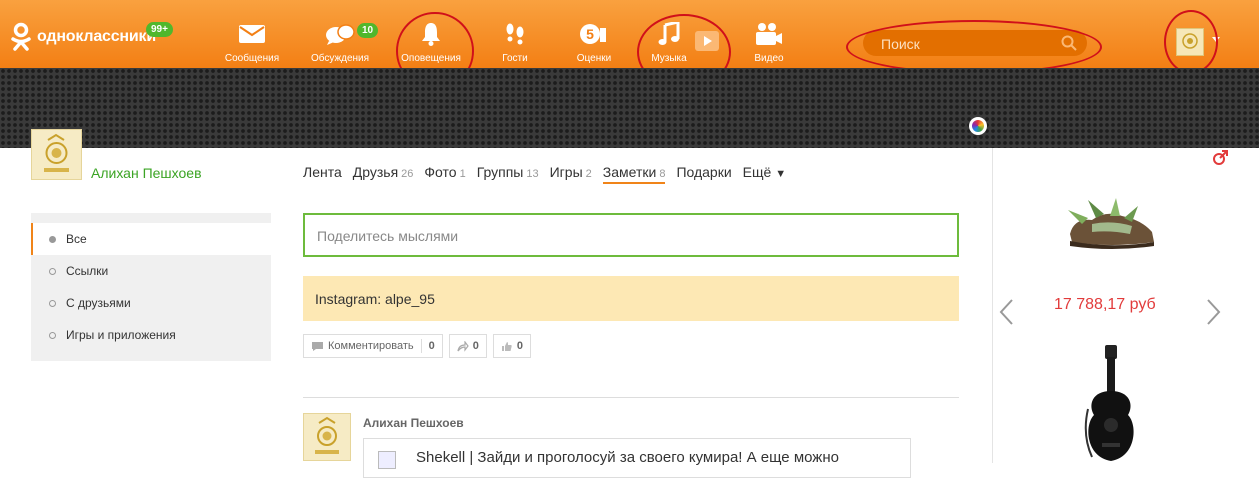 The image size is (1259, 478). Describe the element at coordinates (978, 126) in the screenshot. I see `theme-color-picker-icon` at that location.